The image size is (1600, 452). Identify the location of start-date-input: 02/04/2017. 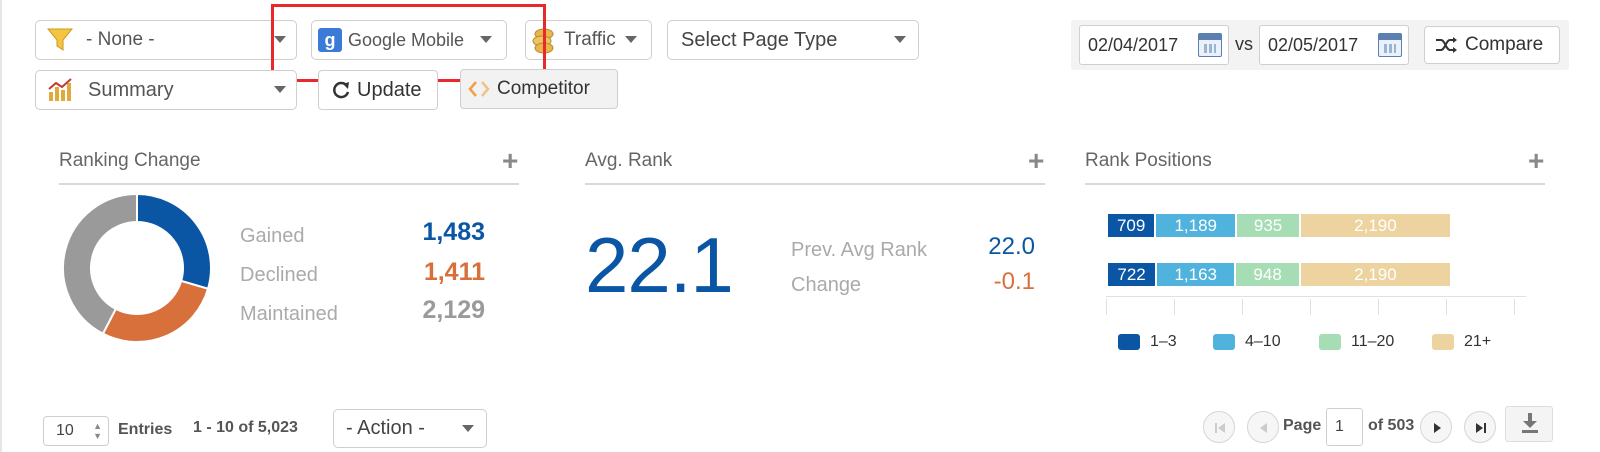
(1154, 45).